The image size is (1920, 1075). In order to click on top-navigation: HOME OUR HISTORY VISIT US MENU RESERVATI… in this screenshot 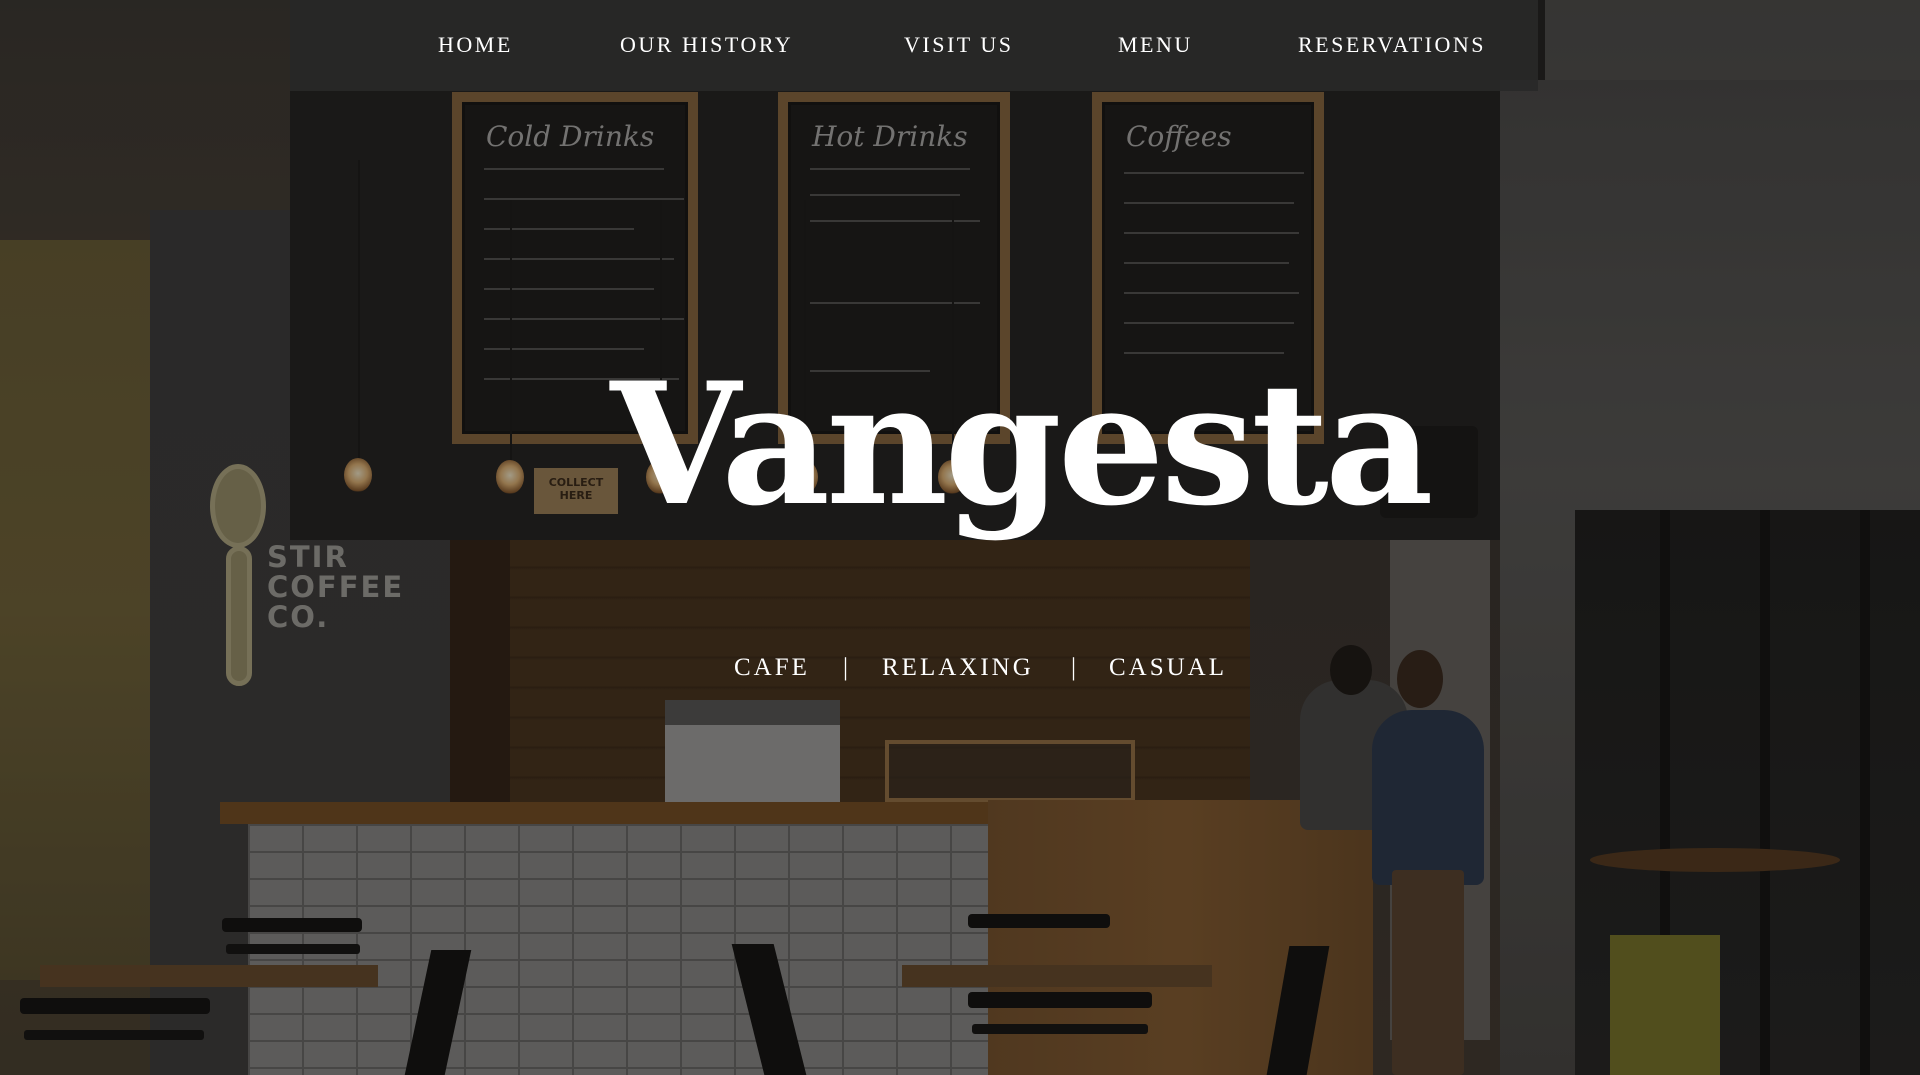, I will do `click(914, 45)`.